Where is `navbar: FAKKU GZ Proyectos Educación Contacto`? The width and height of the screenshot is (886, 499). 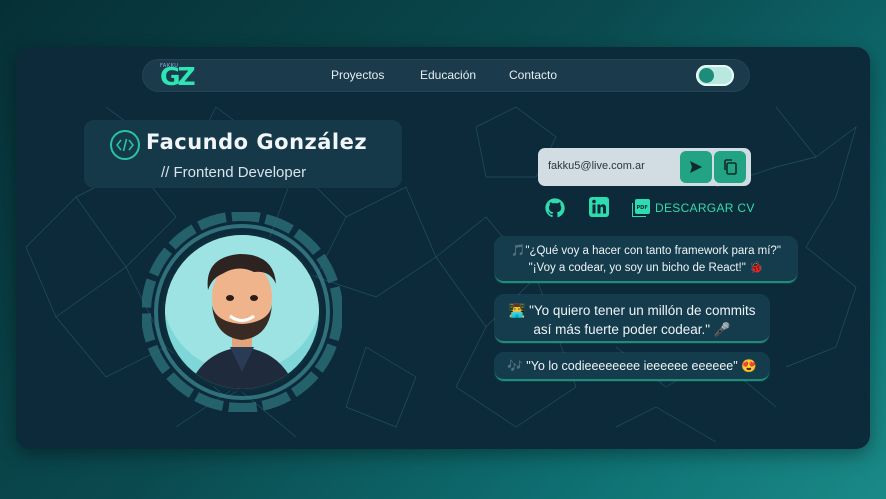
navbar: FAKKU GZ Proyectos Educación Contacto is located at coordinates (446, 75).